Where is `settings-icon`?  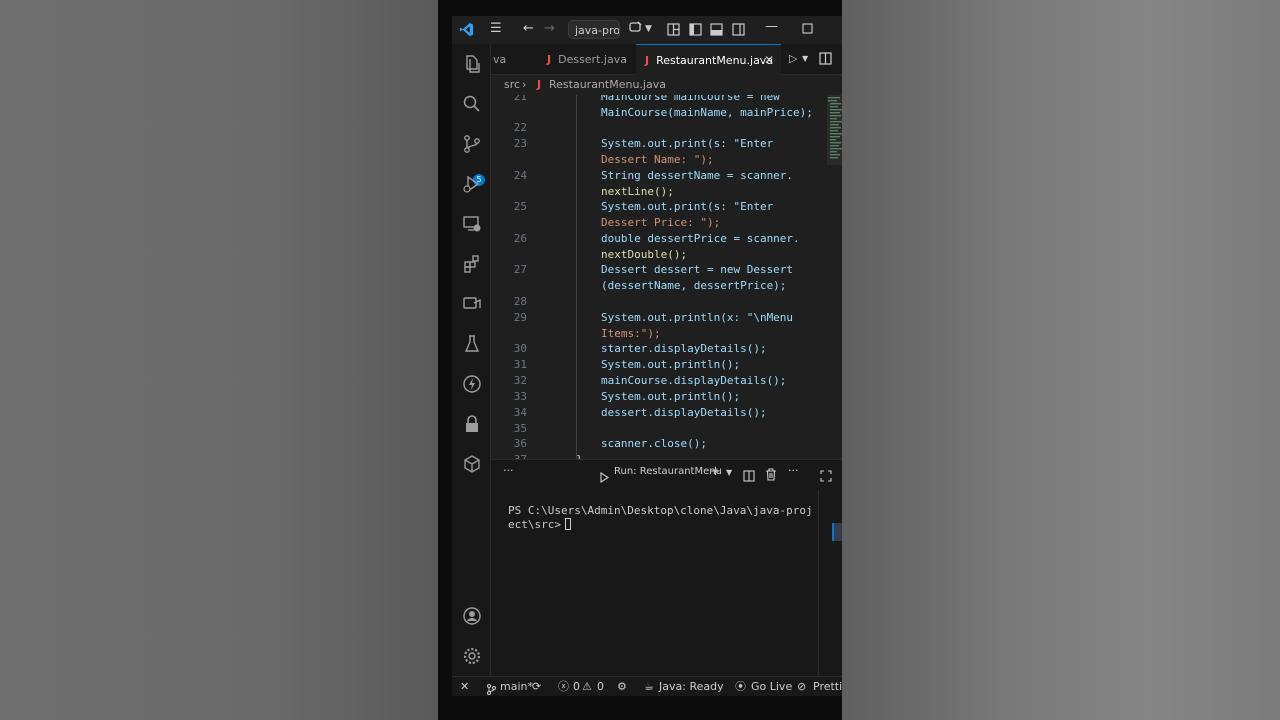 settings-icon is located at coordinates (472, 656).